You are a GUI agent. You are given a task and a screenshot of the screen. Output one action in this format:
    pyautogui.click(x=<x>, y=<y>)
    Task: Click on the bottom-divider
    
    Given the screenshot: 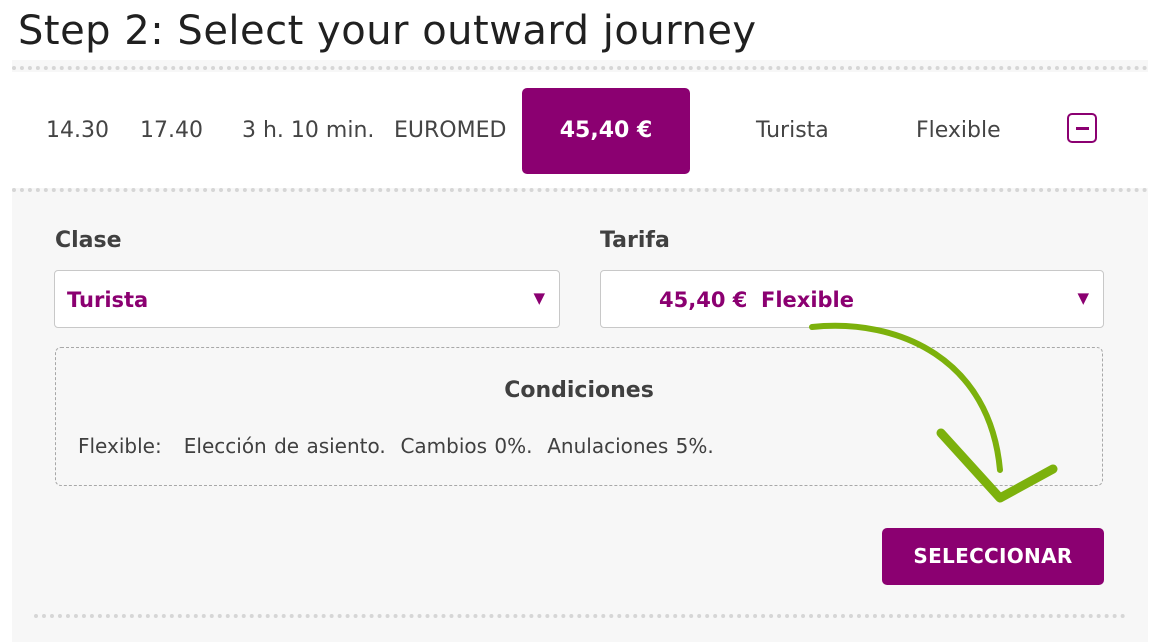 What is the action you would take?
    pyautogui.click(x=580, y=616)
    